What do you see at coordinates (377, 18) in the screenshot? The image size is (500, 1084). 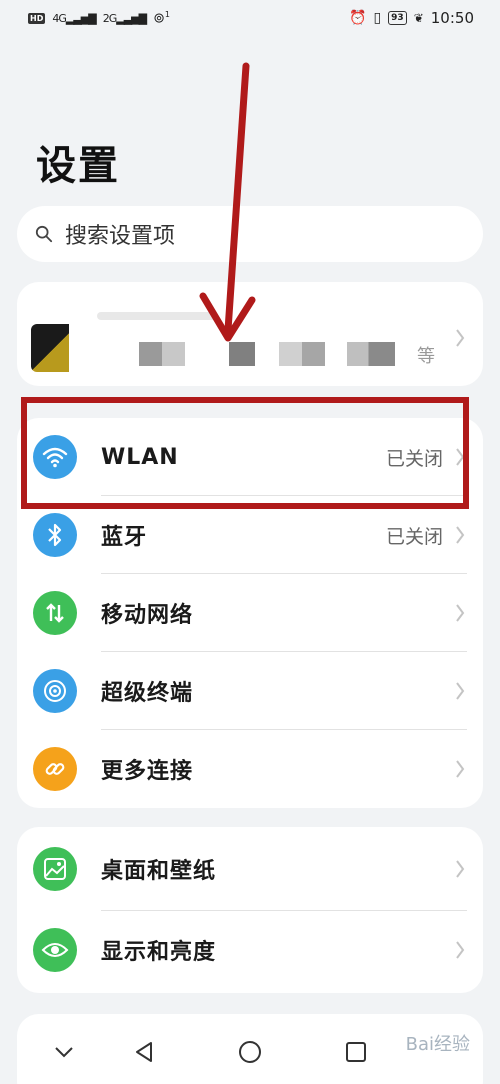 I see `vibrate-icon: ▯` at bounding box center [377, 18].